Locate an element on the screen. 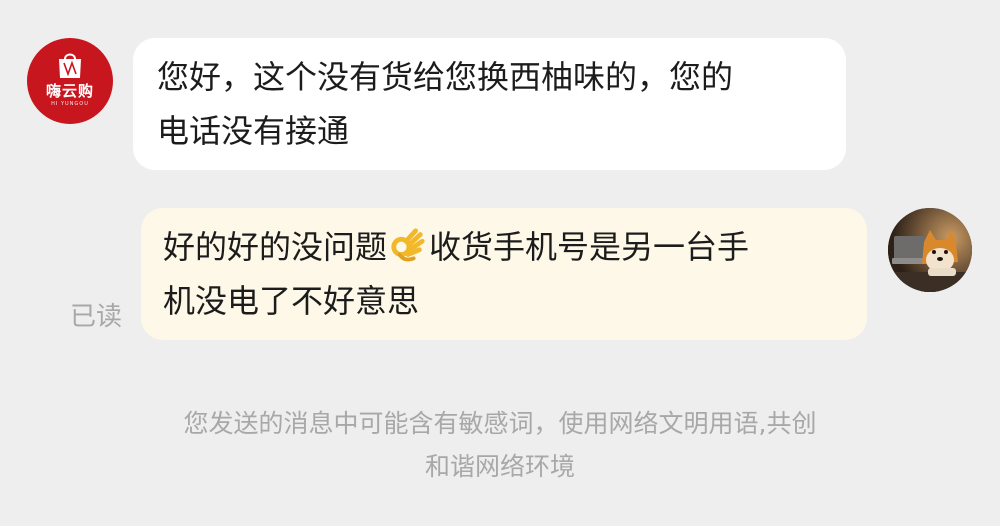  message-text-line: 机没电了不好意思 is located at coordinates (291, 301).